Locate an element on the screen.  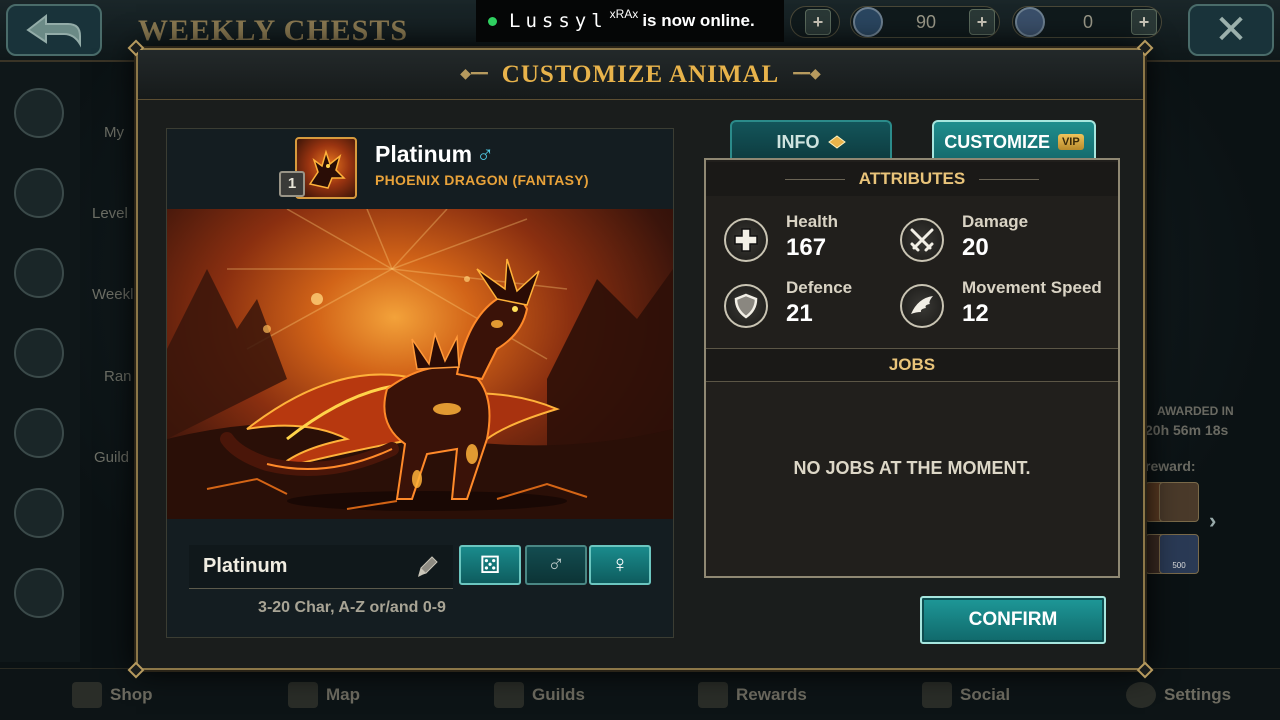
currency-gems: 90 + is located at coordinates (925, 22).